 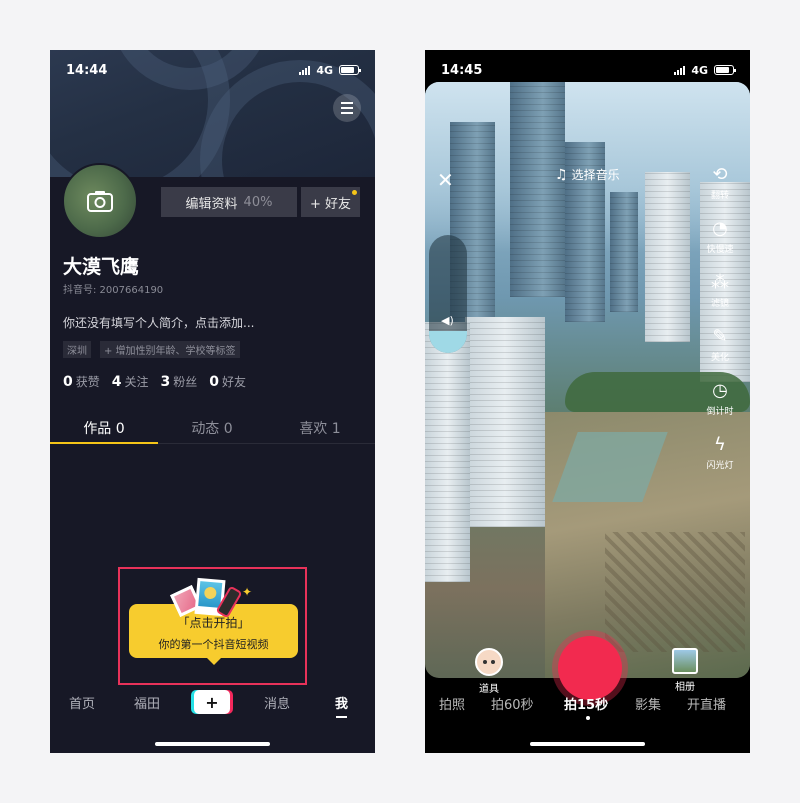 I want to click on flip-camera-icon: ⟲, so click(x=720, y=174).